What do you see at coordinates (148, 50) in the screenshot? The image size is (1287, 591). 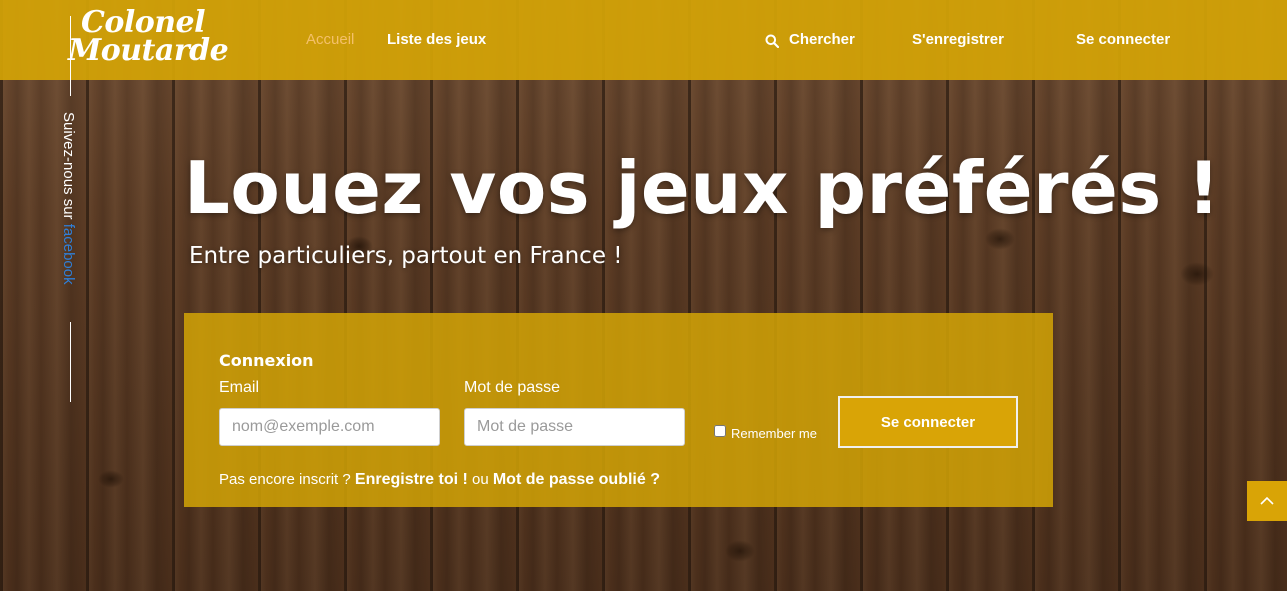 I see `brand-logo-line2: Moutarde` at bounding box center [148, 50].